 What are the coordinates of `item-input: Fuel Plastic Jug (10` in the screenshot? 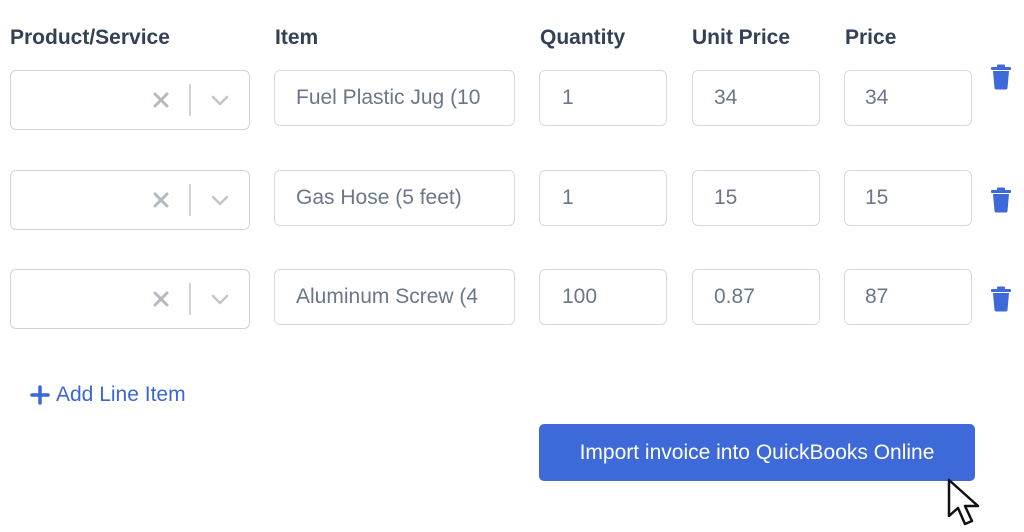 It's located at (394, 98).